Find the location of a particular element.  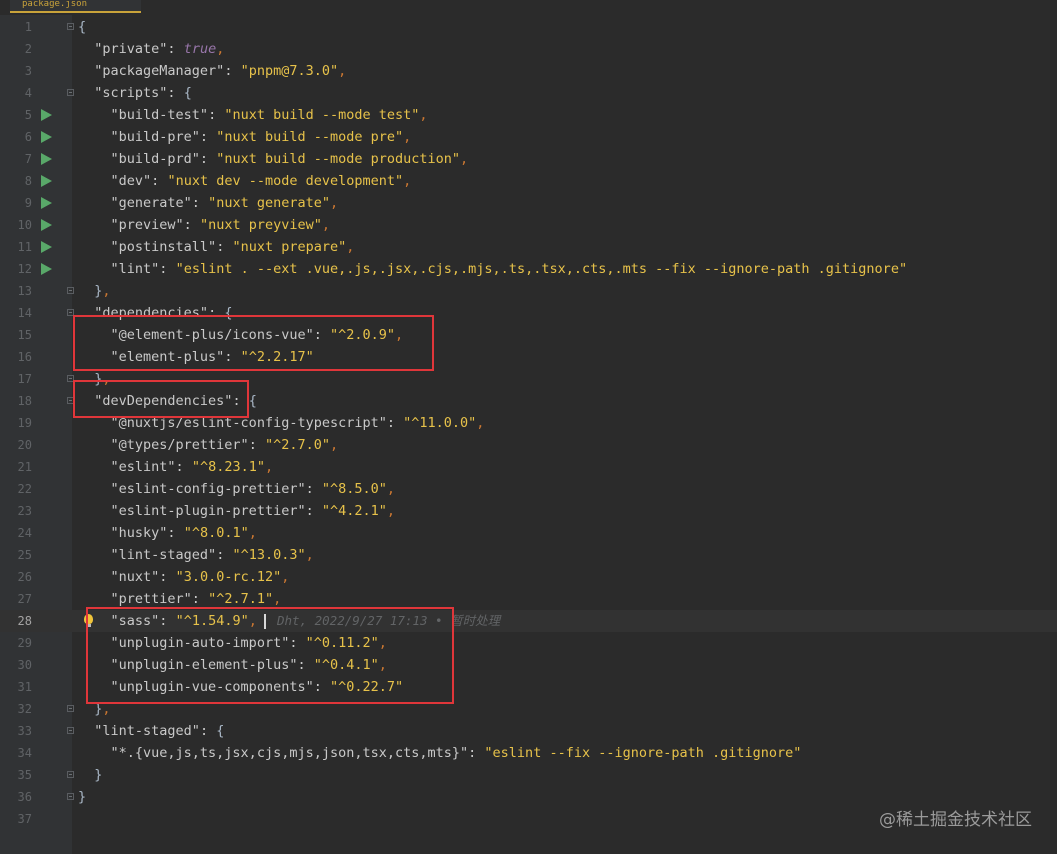

line-number: 33 is located at coordinates (24, 731).